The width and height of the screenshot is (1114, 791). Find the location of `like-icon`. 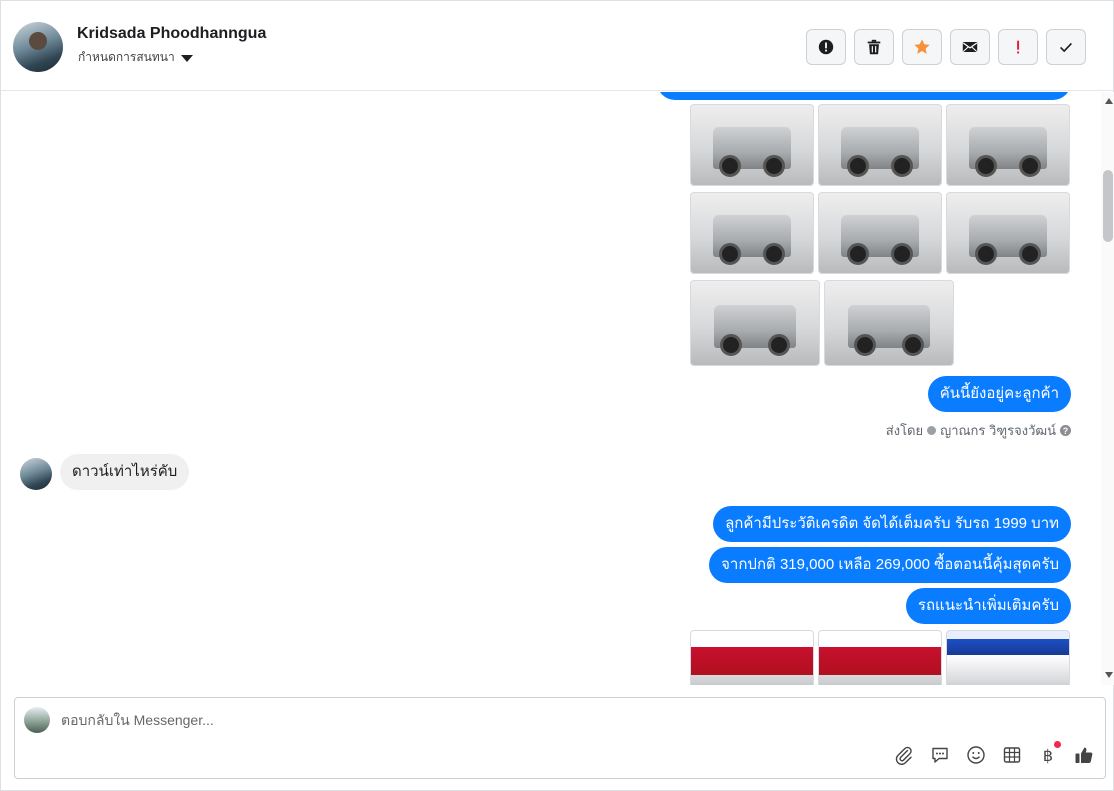

like-icon is located at coordinates (1084, 755).